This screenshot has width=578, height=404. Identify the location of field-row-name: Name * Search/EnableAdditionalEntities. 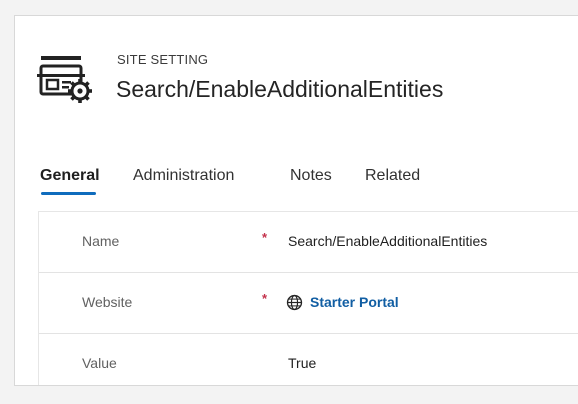
(308, 242).